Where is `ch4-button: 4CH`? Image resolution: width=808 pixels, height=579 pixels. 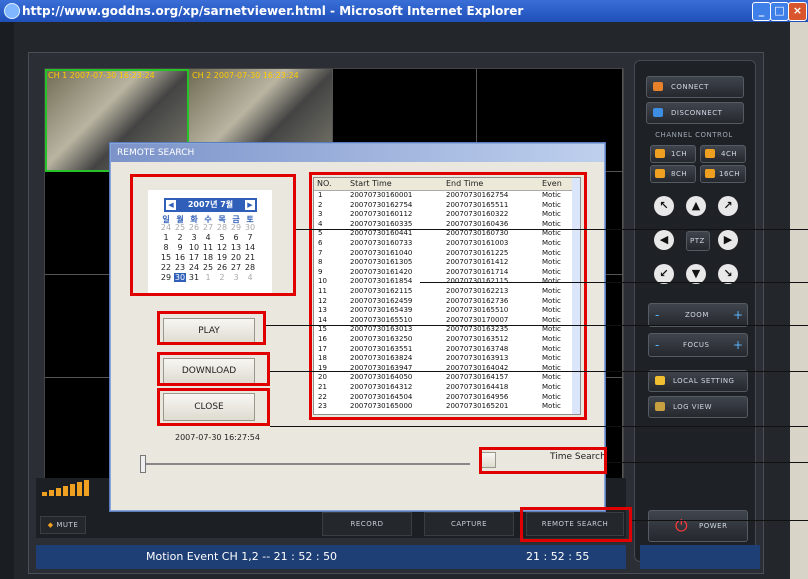 ch4-button: 4CH is located at coordinates (723, 154).